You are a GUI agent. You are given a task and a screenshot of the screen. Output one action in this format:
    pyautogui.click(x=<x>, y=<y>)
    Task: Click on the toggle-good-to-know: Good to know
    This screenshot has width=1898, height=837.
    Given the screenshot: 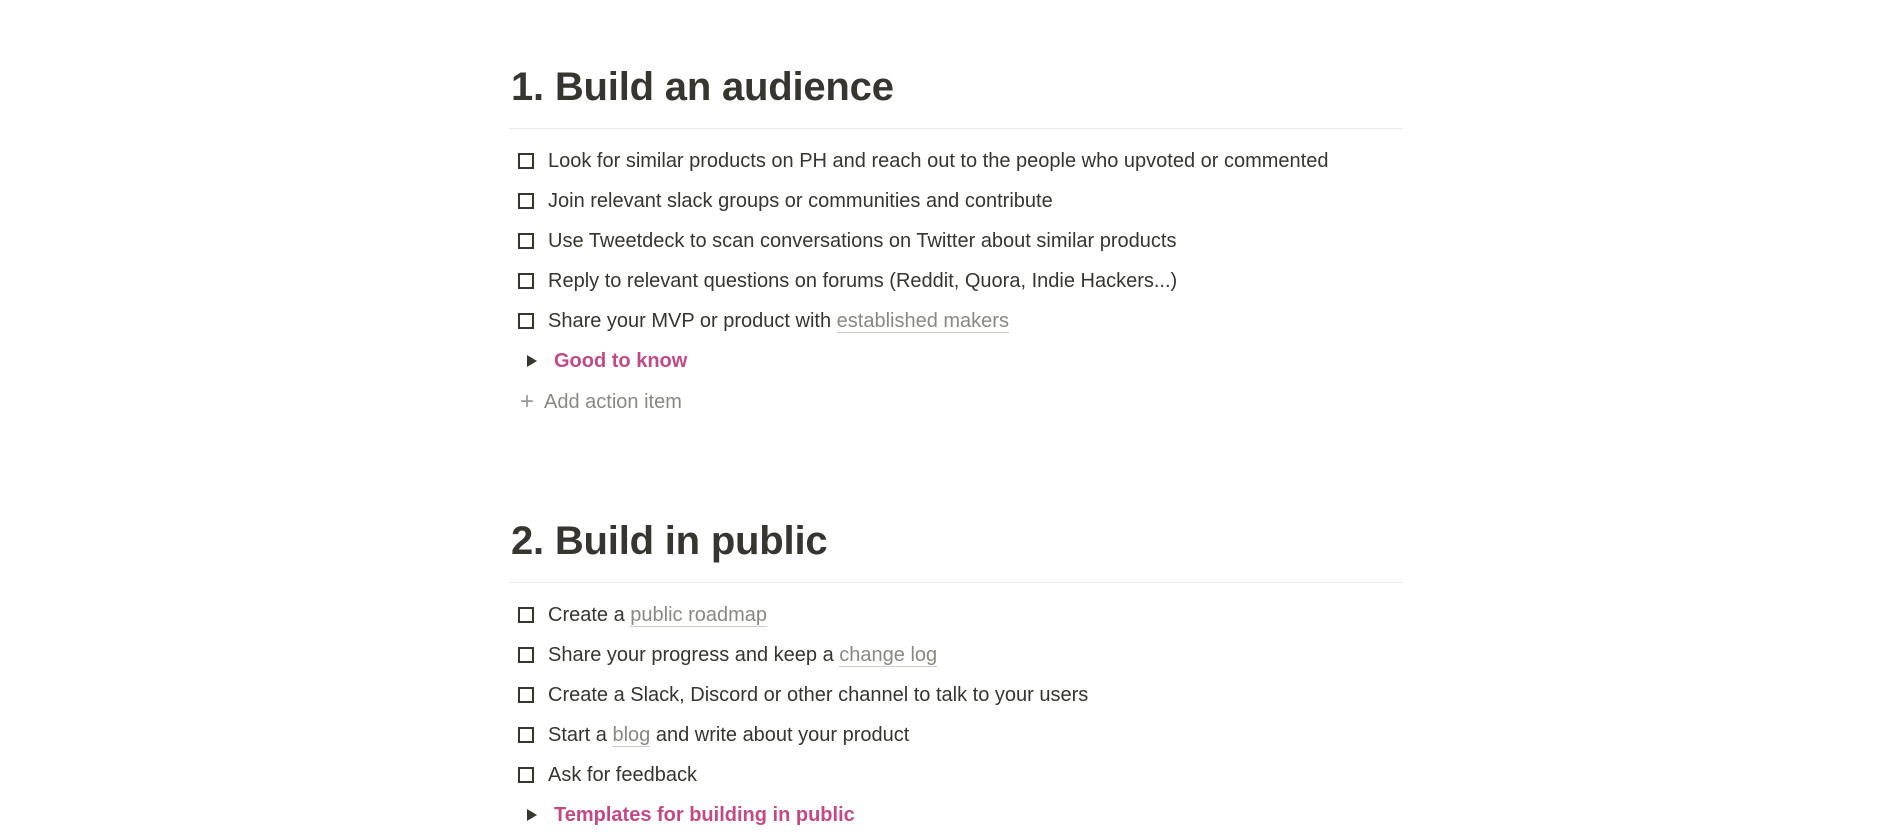 What is the action you would take?
    pyautogui.click(x=956, y=361)
    